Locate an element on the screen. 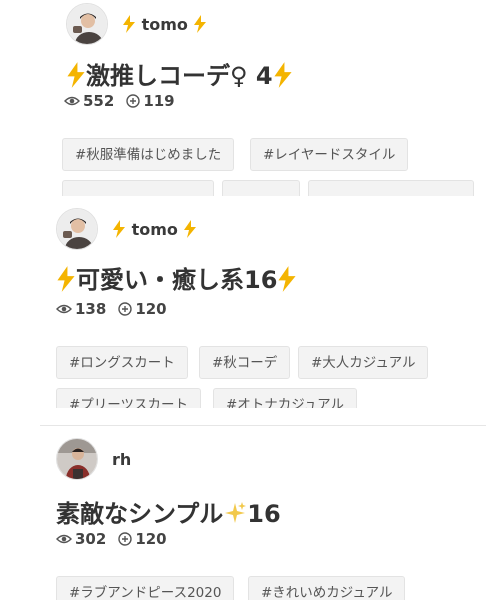 The image size is (500, 600). clip-count: 119 is located at coordinates (150, 101).